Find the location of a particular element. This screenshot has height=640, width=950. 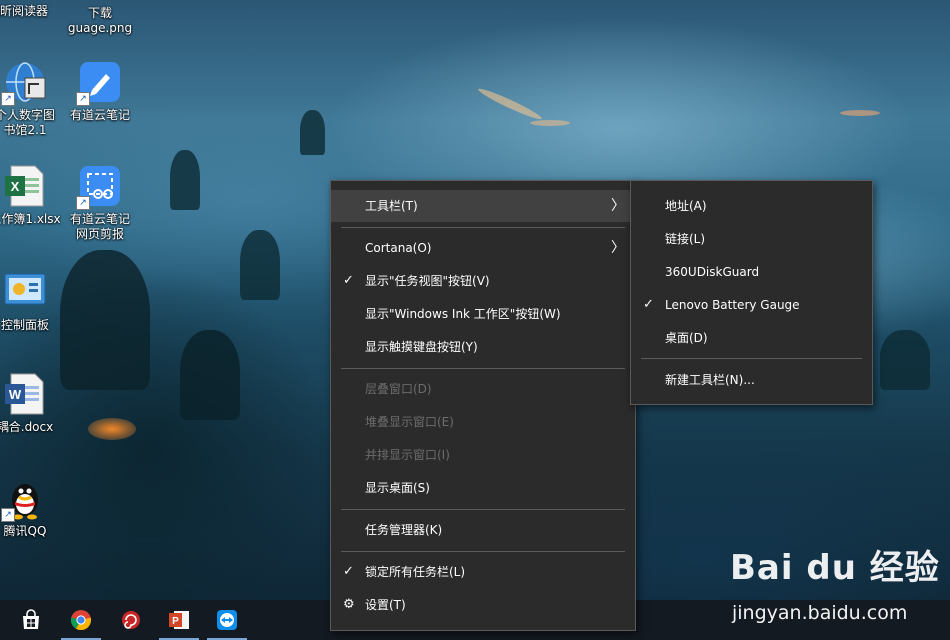

baidu-jingyan-watermark: Bai du 经验 jingyan.baidu.com is located at coordinates (835, 585).